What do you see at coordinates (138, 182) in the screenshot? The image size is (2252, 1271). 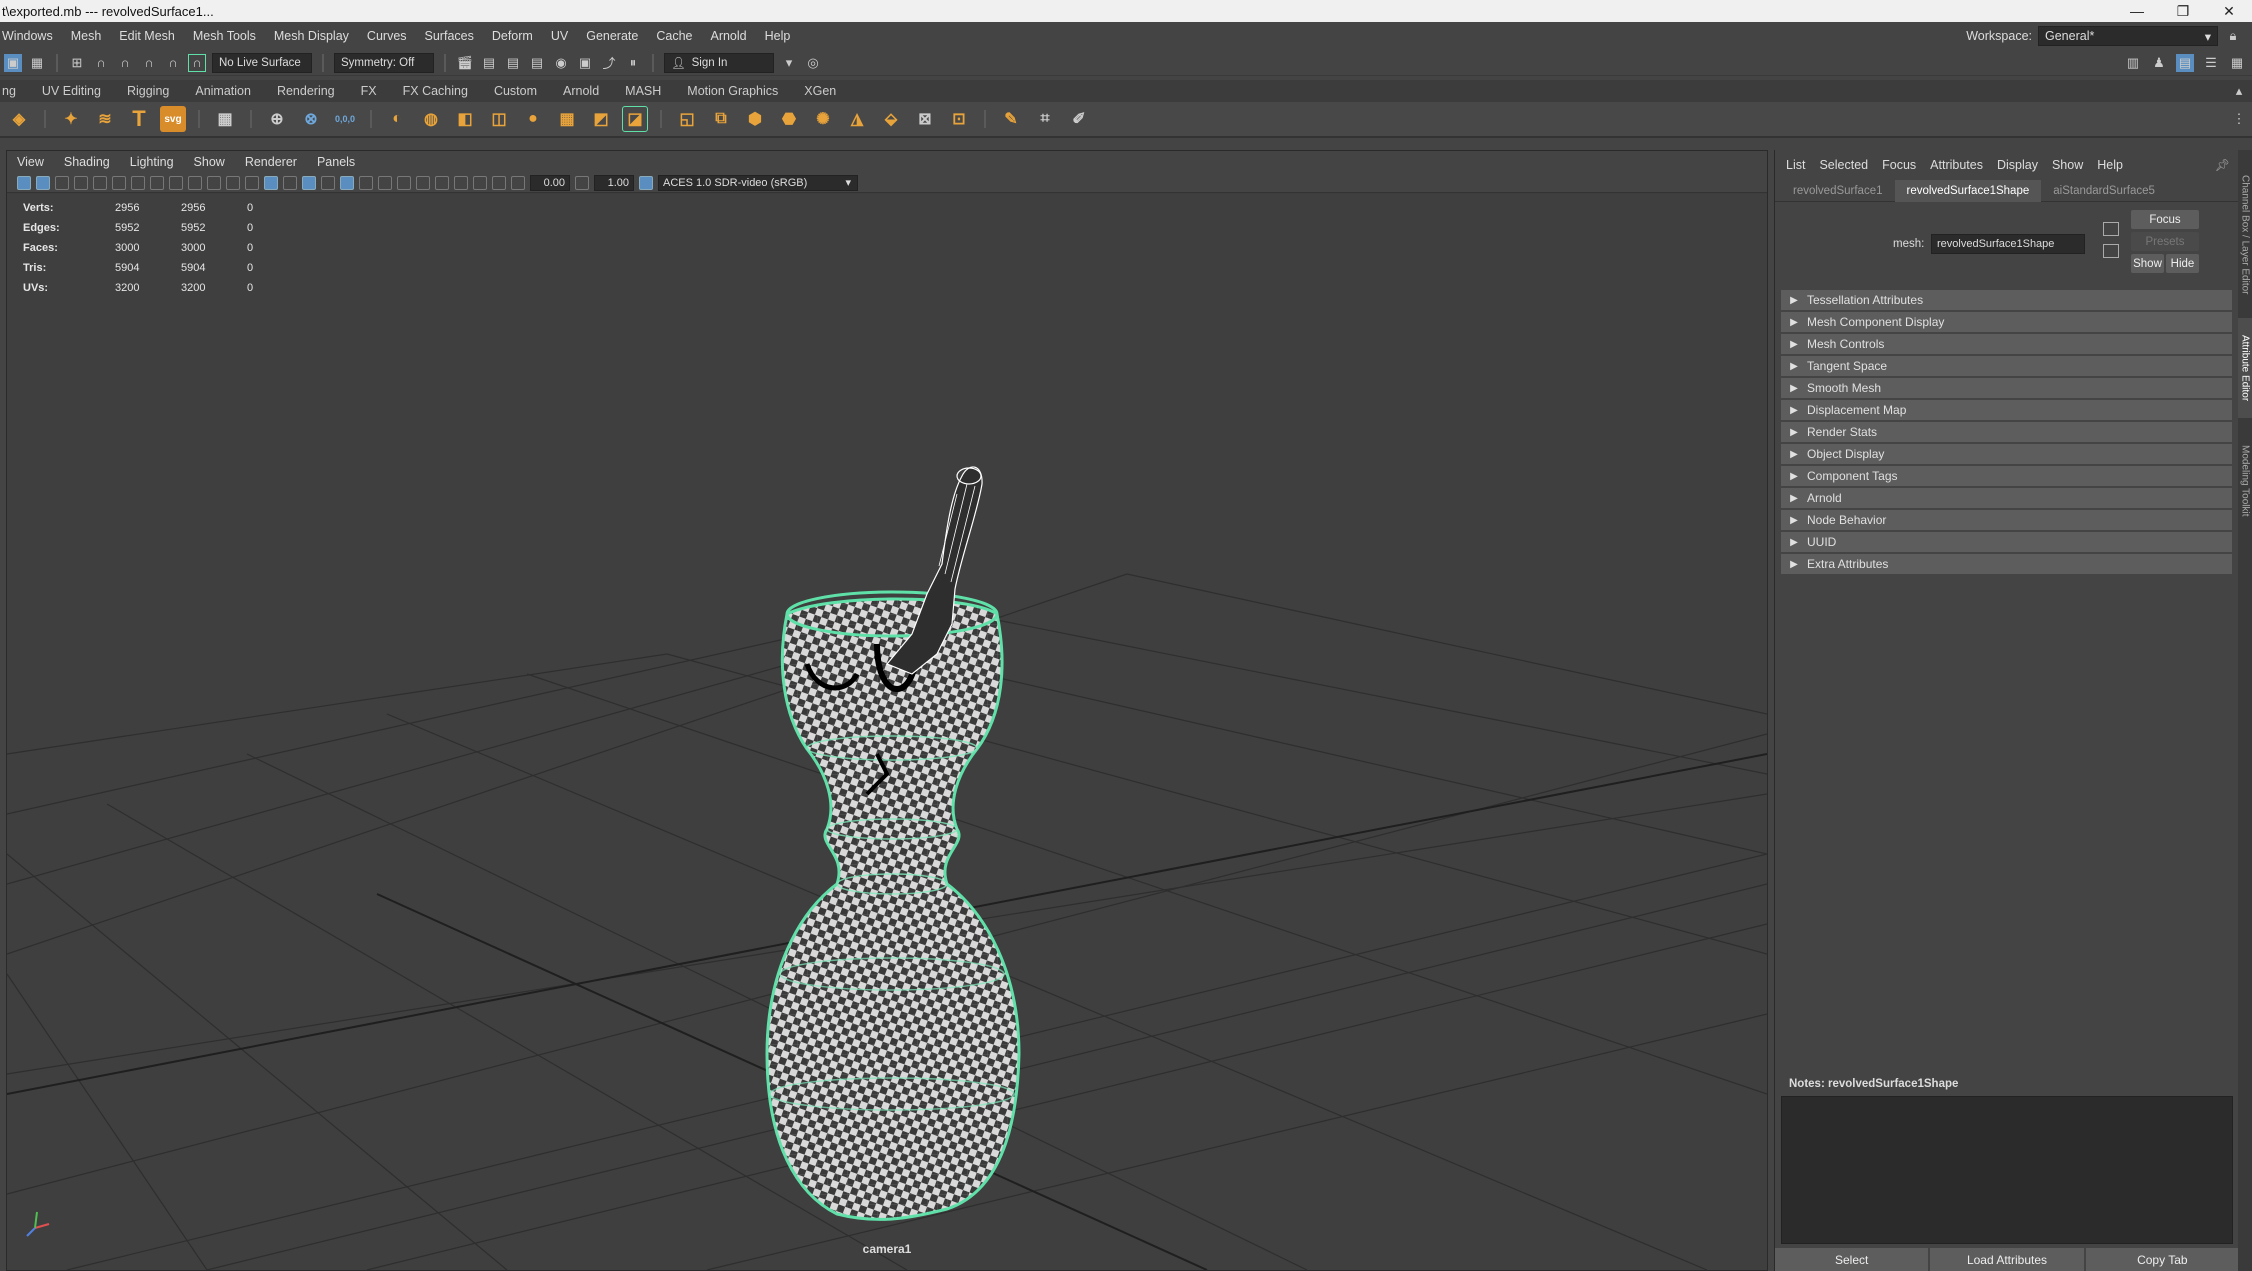 I see `grid-toggle-icon` at bounding box center [138, 182].